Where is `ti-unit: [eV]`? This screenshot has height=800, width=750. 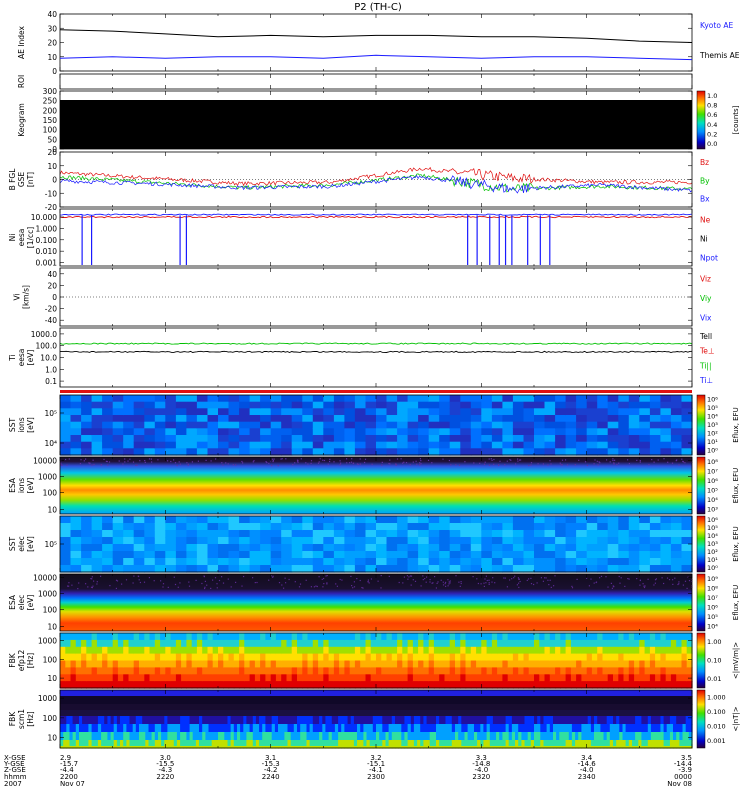 ti-unit: [eV] is located at coordinates (30, 358).